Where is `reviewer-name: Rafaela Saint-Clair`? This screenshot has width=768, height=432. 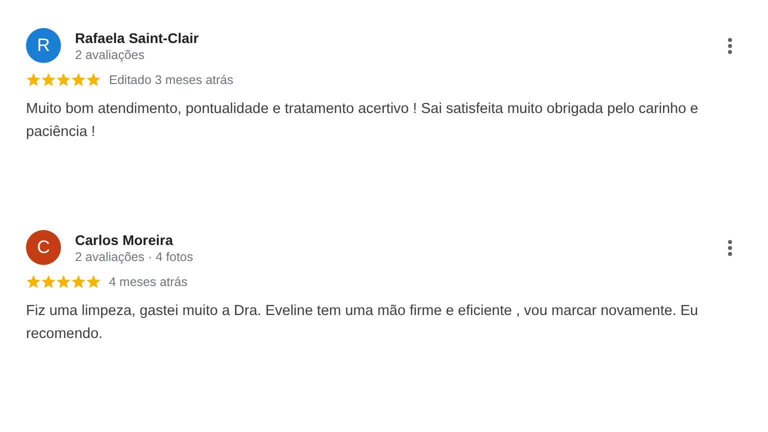 reviewer-name: Rafaela Saint-Clair is located at coordinates (391, 38).